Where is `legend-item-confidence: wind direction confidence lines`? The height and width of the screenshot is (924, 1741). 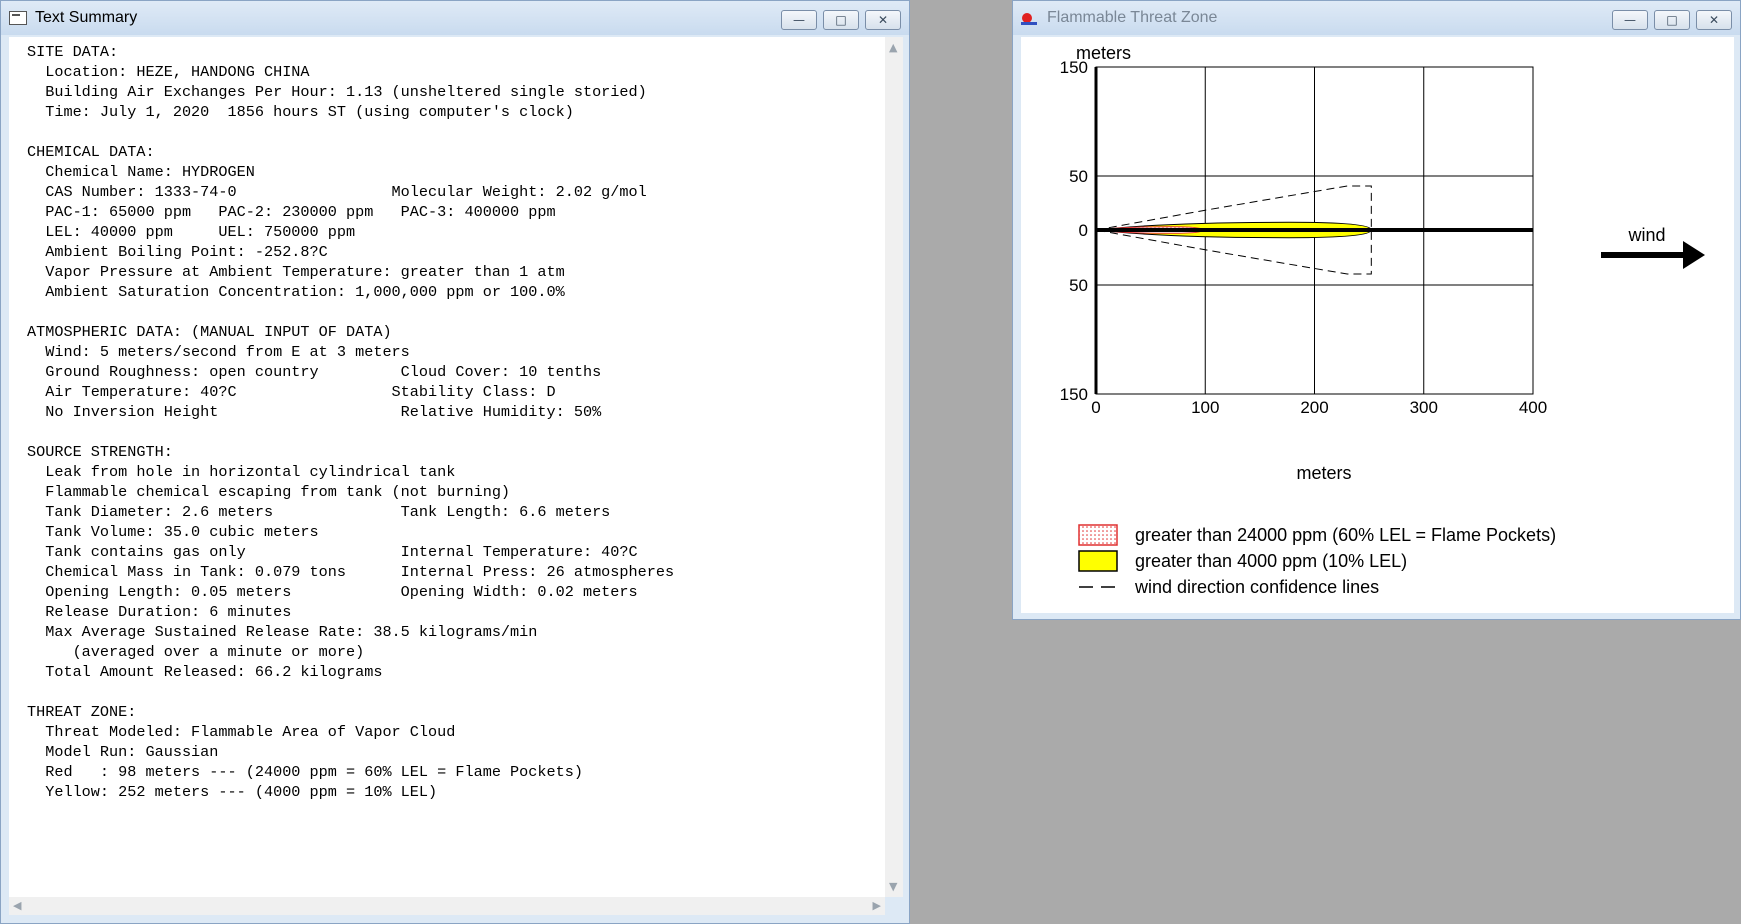
legend-item-confidence: wind direction confidence lines is located at coordinates (1229, 587).